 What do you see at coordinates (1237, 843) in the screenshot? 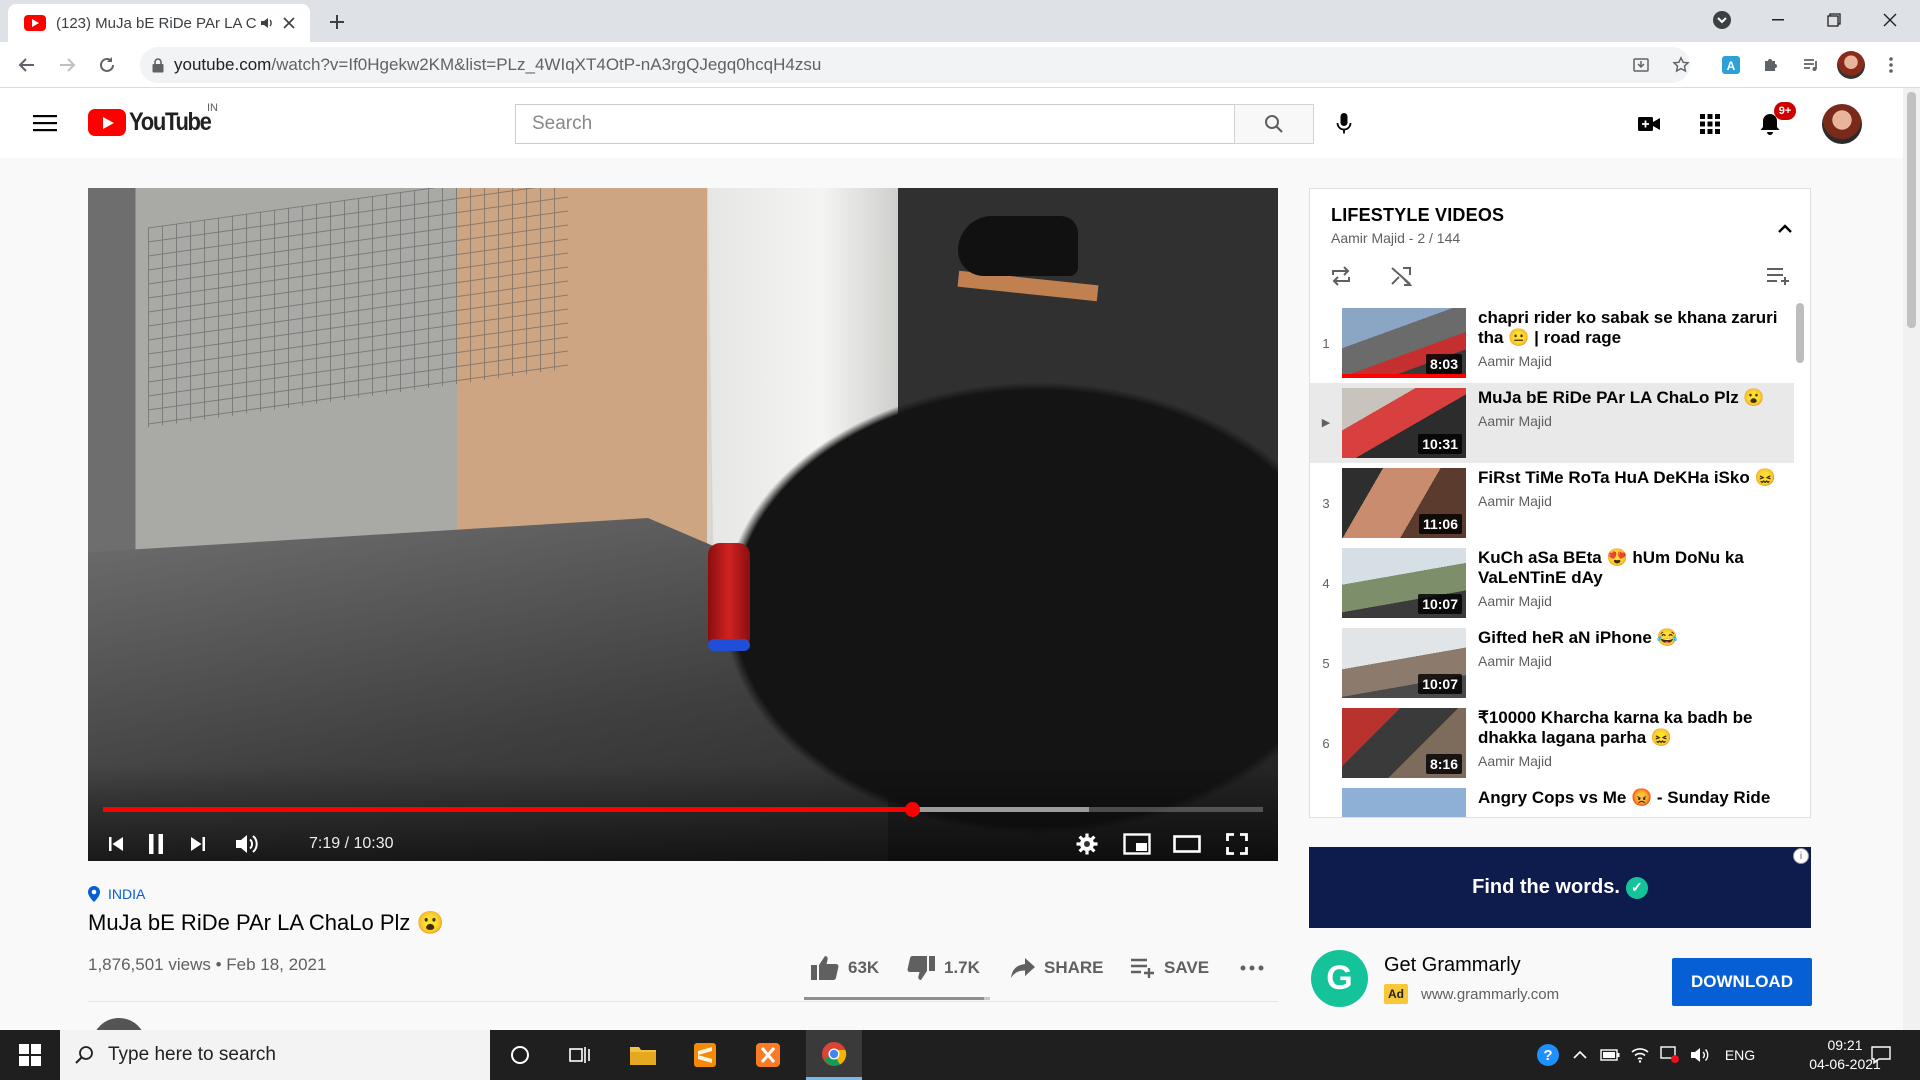
I see `fullscreen-button` at bounding box center [1237, 843].